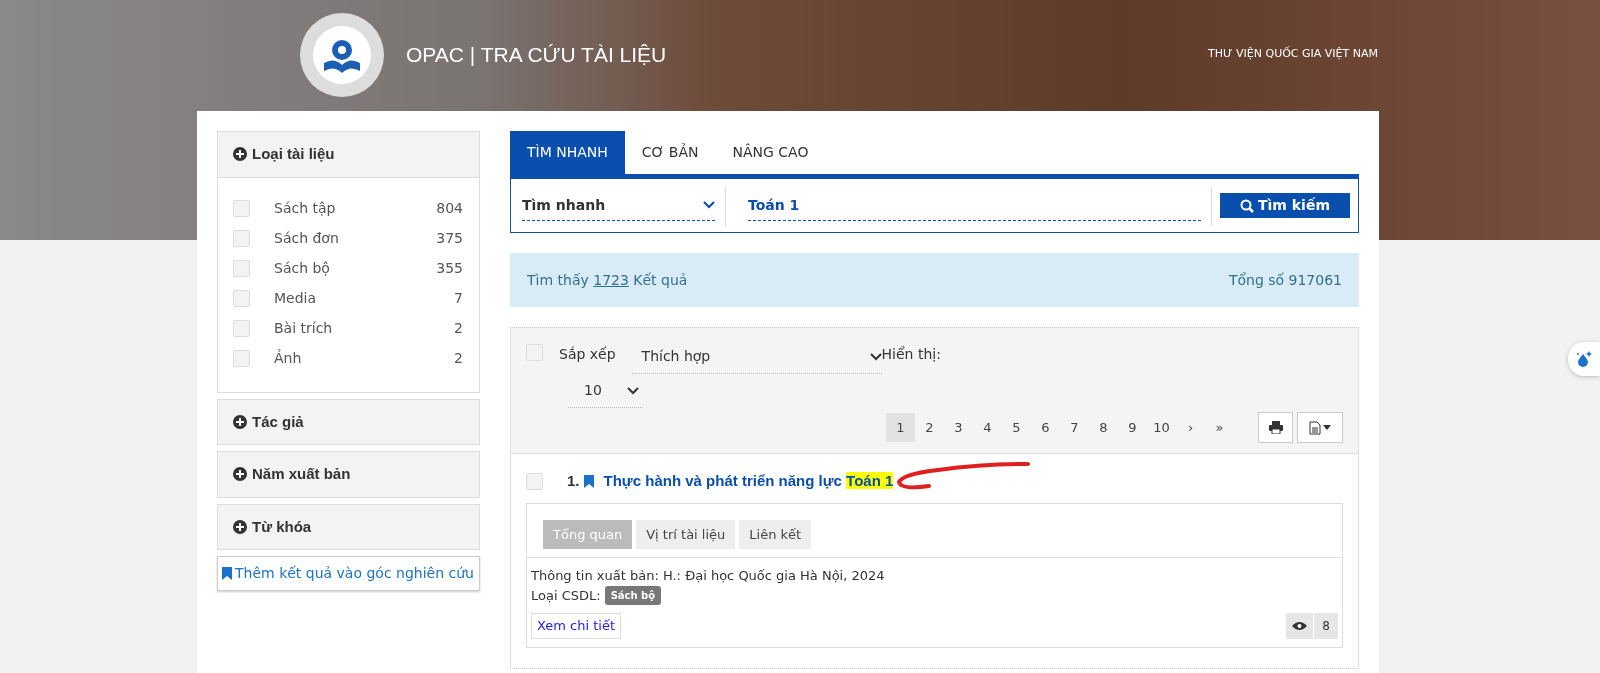  I want to click on page-link: », so click(1219, 427).